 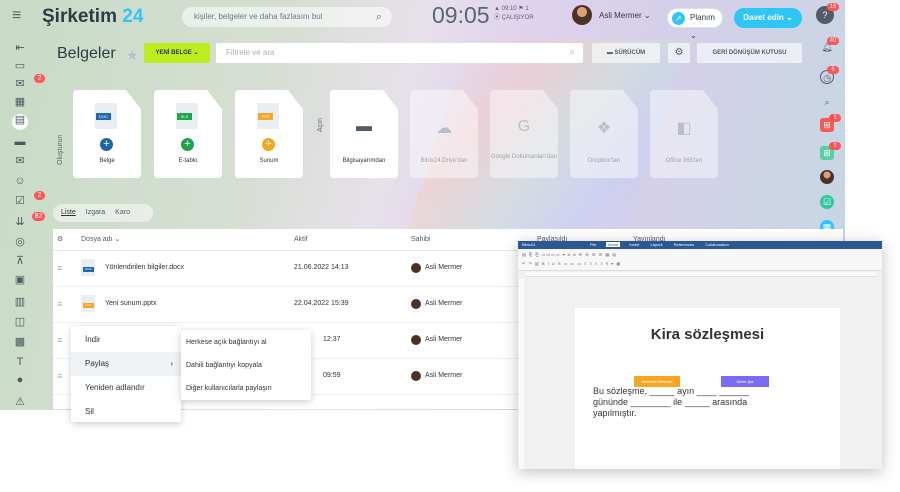 What do you see at coordinates (20, 102) in the screenshot?
I see `sidebar-calendar-icon: ▦` at bounding box center [20, 102].